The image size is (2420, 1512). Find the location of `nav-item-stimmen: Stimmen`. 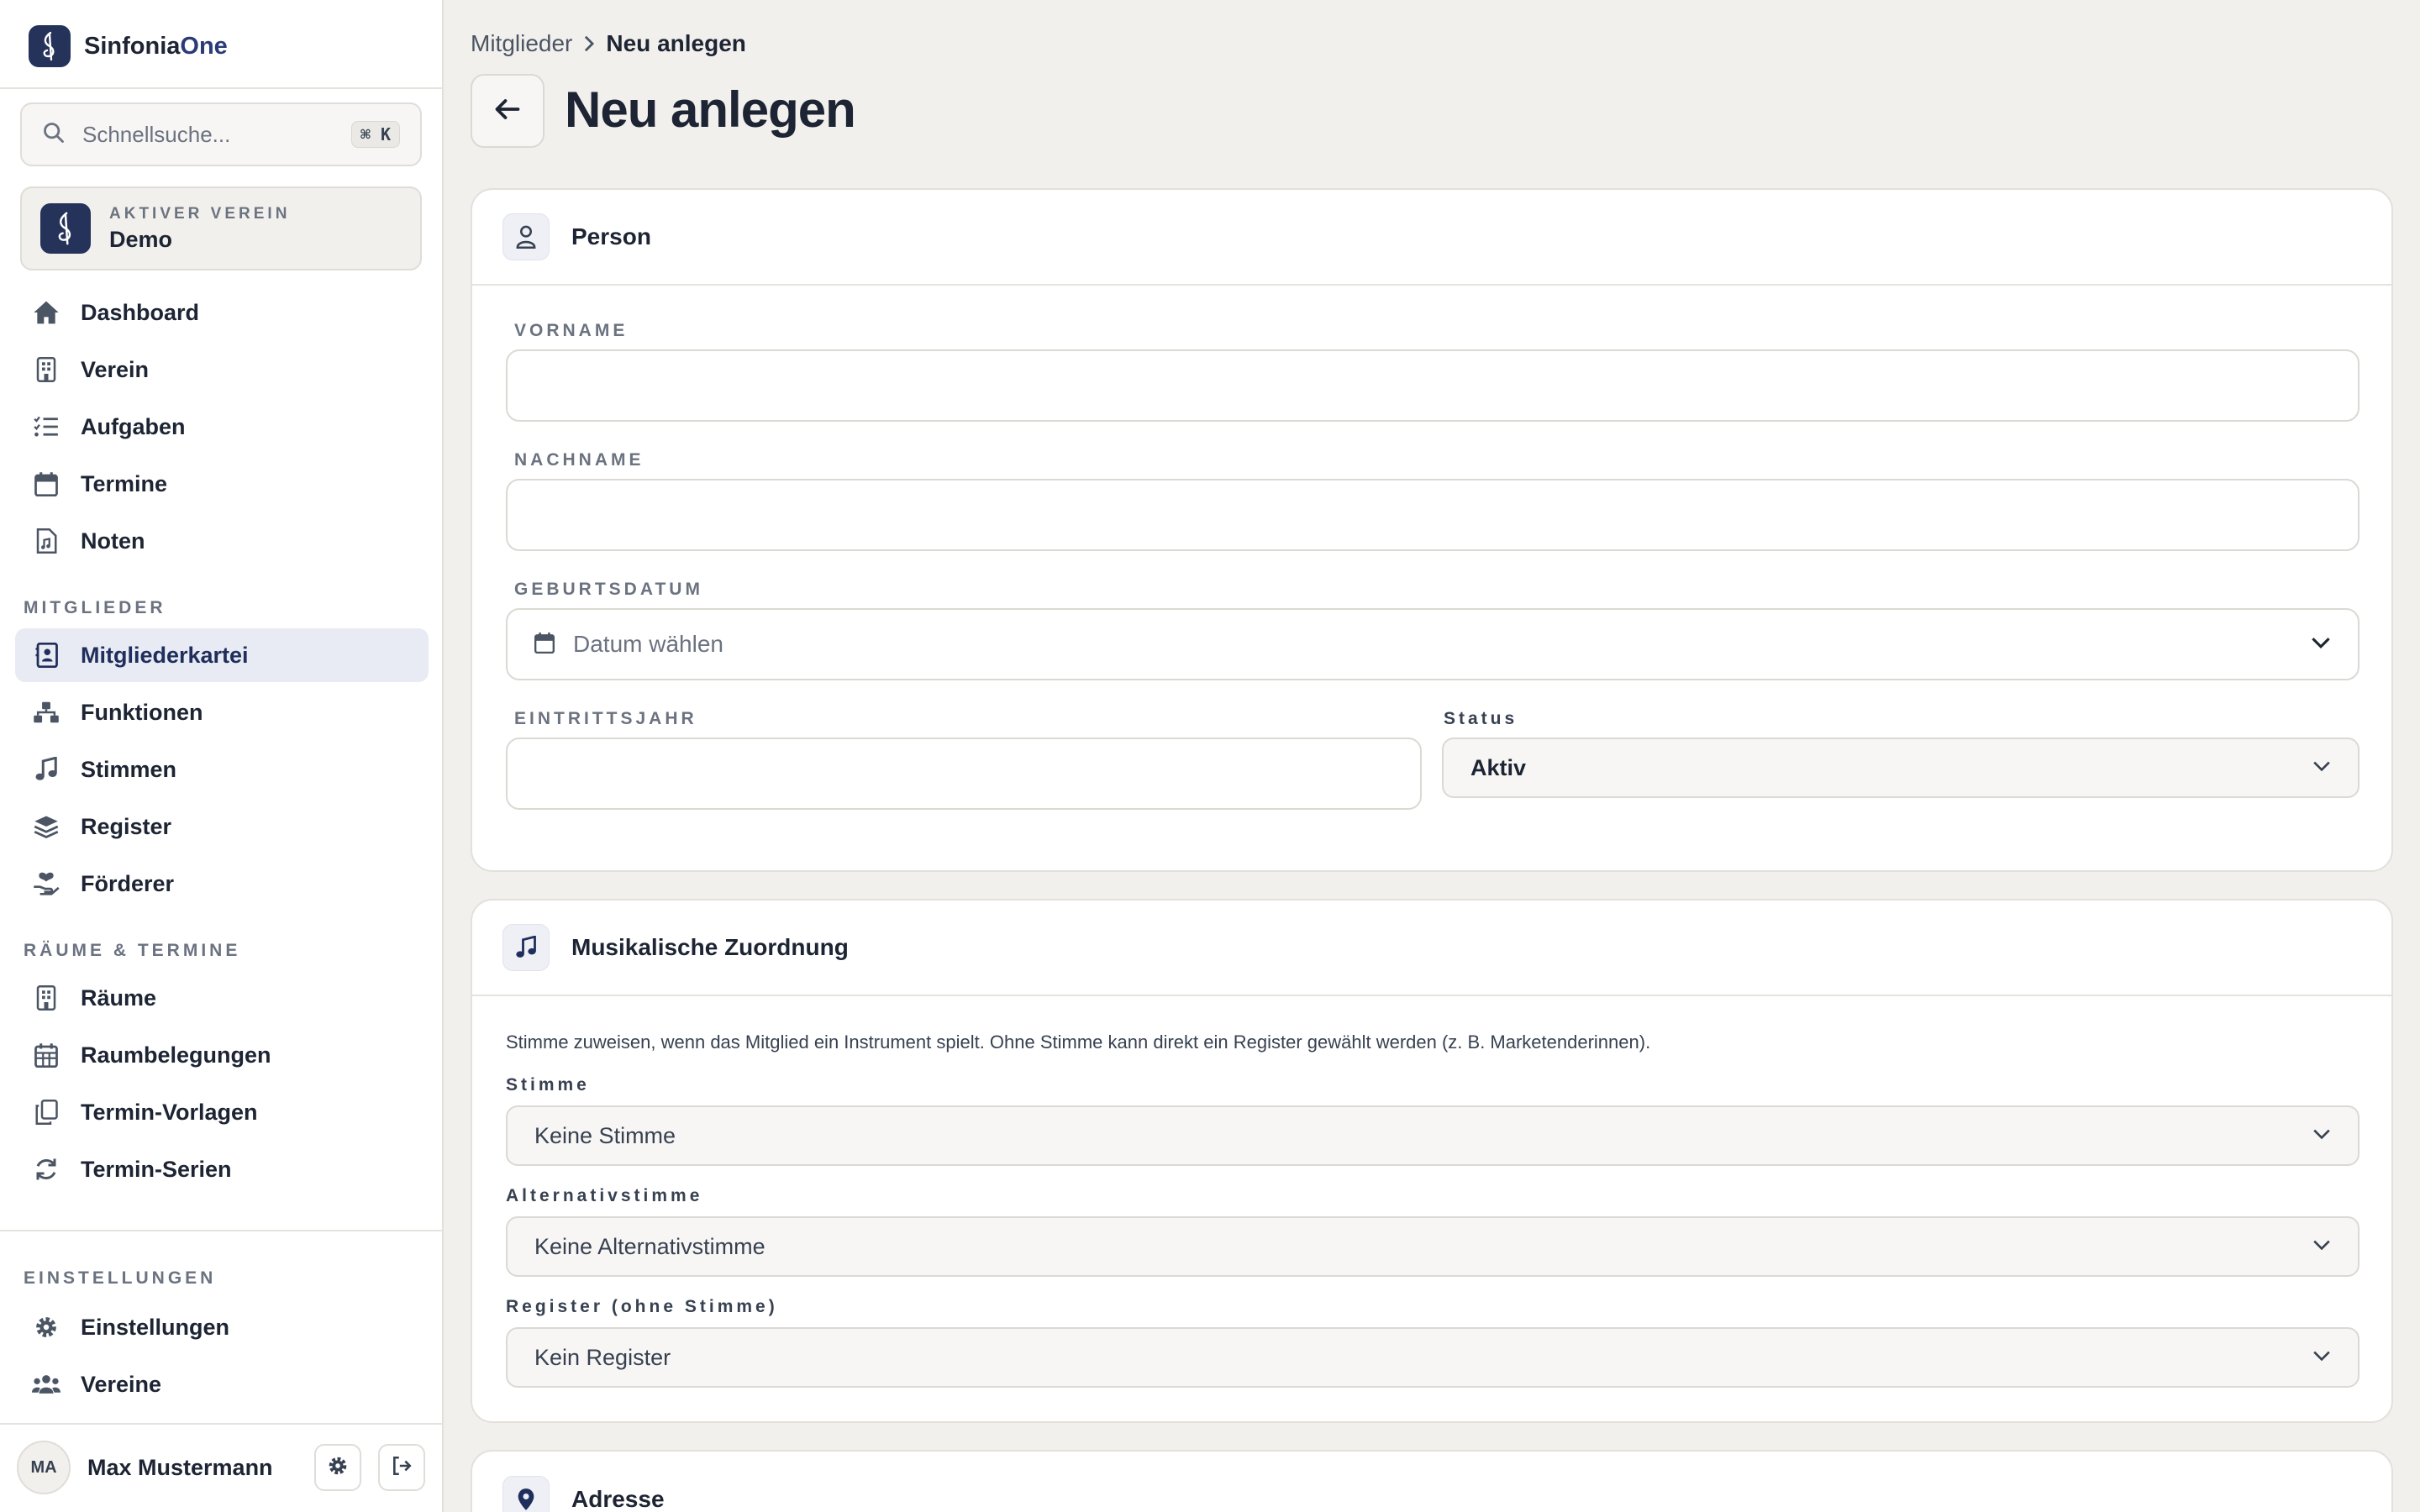

nav-item-stimmen: Stimmen is located at coordinates (222, 769).